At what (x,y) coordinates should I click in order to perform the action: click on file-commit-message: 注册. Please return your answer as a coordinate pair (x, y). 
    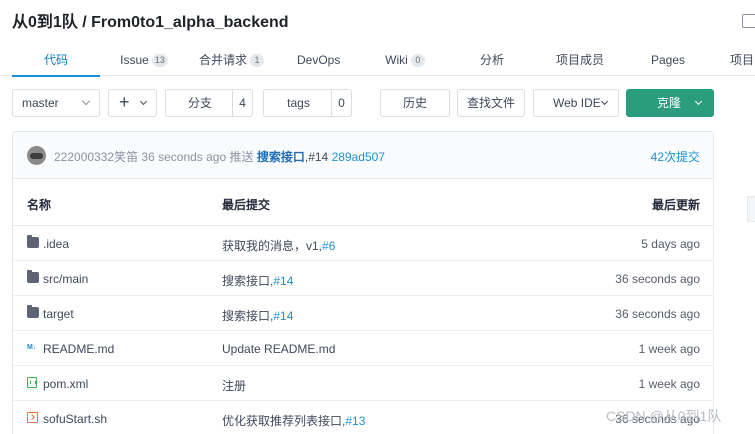
    Looking at the image, I should click on (234, 385).